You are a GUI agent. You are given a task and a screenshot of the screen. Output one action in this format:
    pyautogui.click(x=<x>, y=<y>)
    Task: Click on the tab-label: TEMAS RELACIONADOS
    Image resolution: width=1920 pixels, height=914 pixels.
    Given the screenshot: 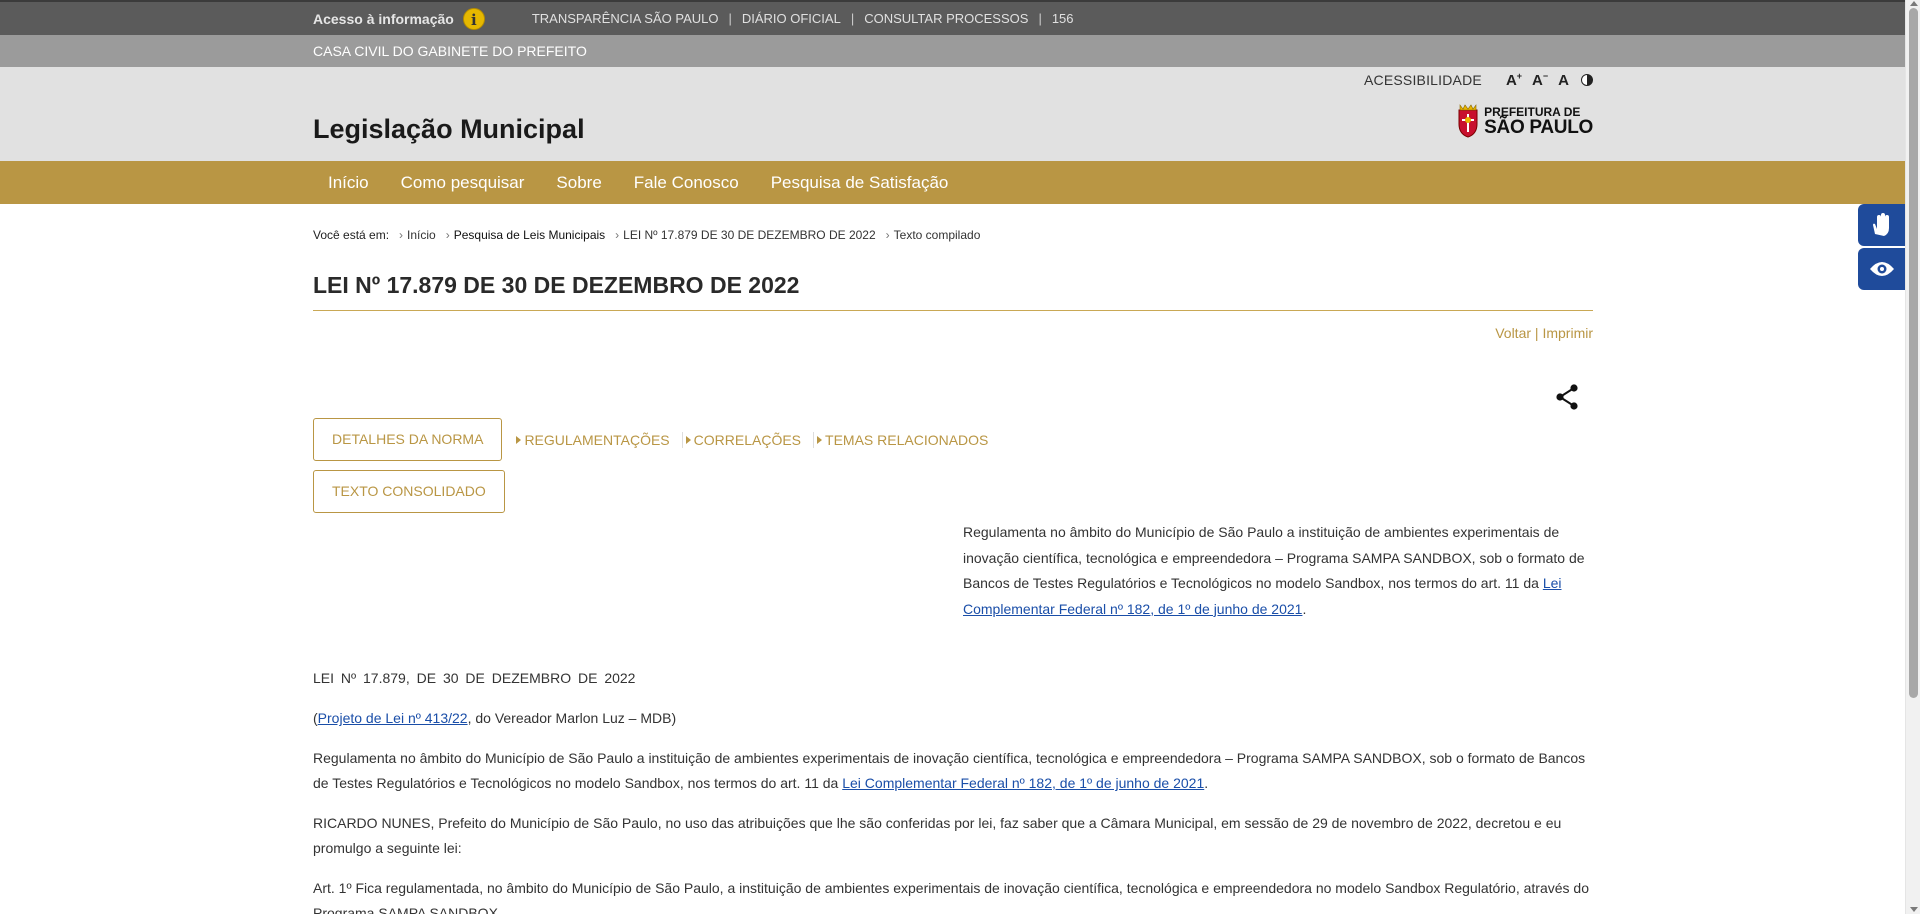 What is the action you would take?
    pyautogui.click(x=907, y=439)
    